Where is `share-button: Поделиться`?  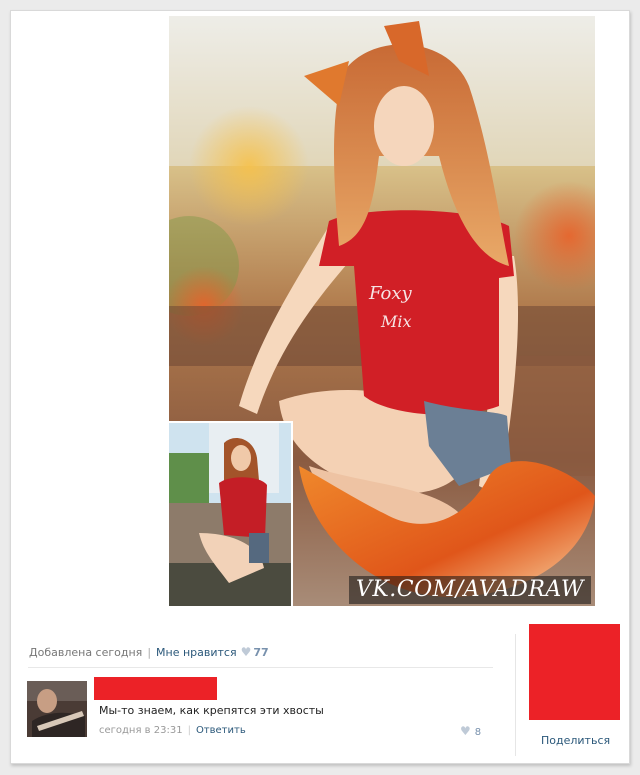
share-button: Поделиться is located at coordinates (575, 740).